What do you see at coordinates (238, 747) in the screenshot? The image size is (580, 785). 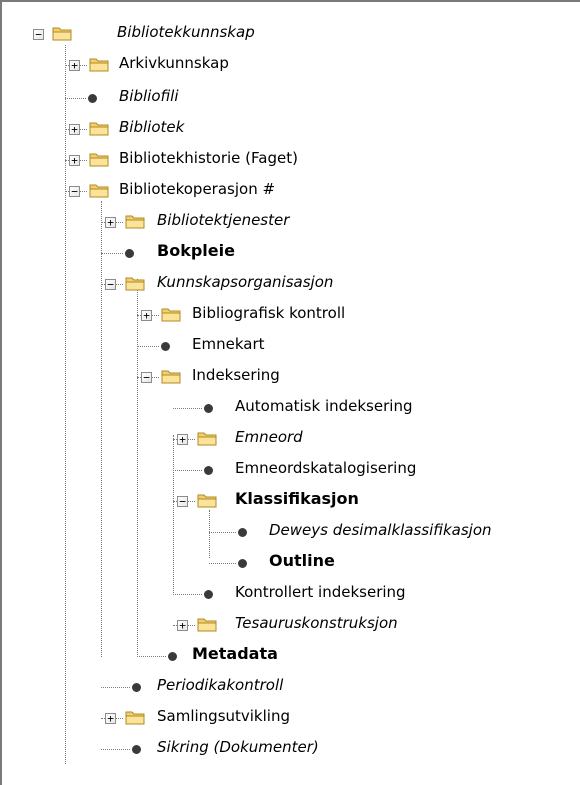 I see `tree-node-label: Sikring (Dokumenter)` at bounding box center [238, 747].